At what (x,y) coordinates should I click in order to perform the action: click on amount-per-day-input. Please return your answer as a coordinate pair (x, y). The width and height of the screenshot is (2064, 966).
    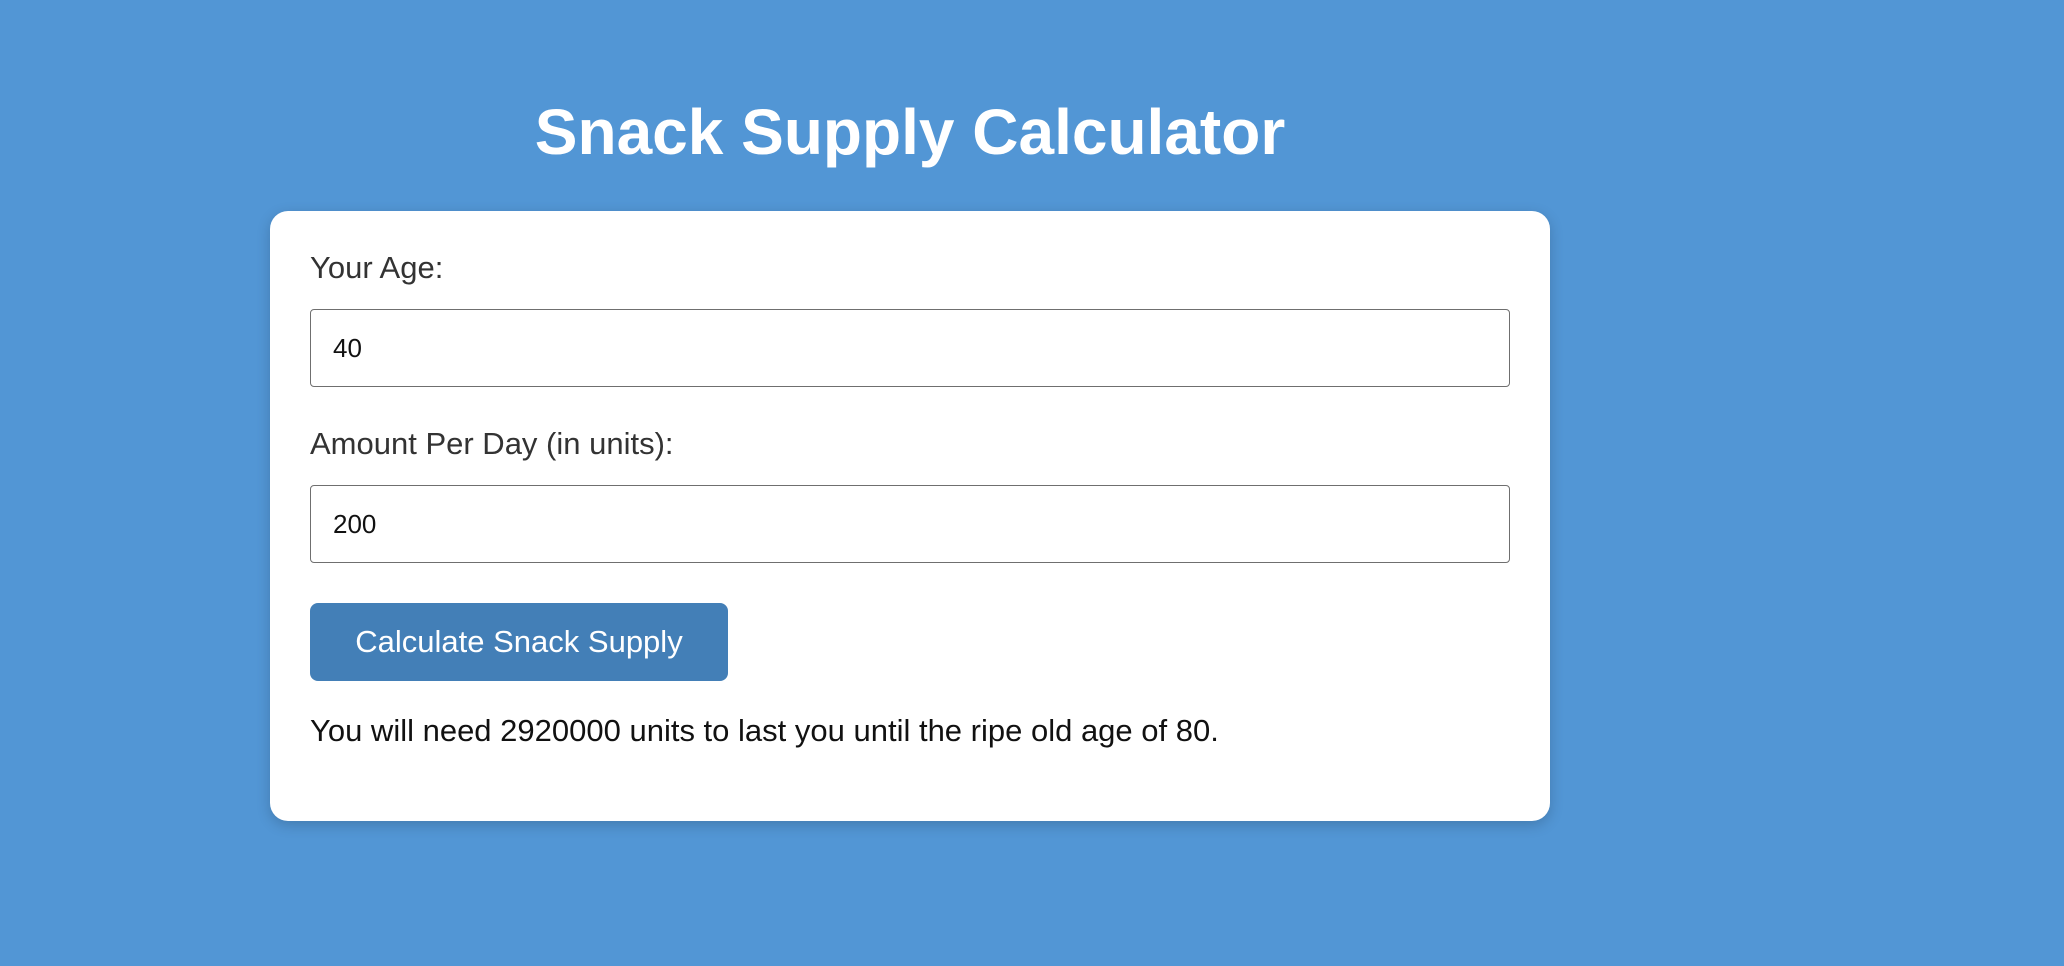
    Looking at the image, I should click on (910, 524).